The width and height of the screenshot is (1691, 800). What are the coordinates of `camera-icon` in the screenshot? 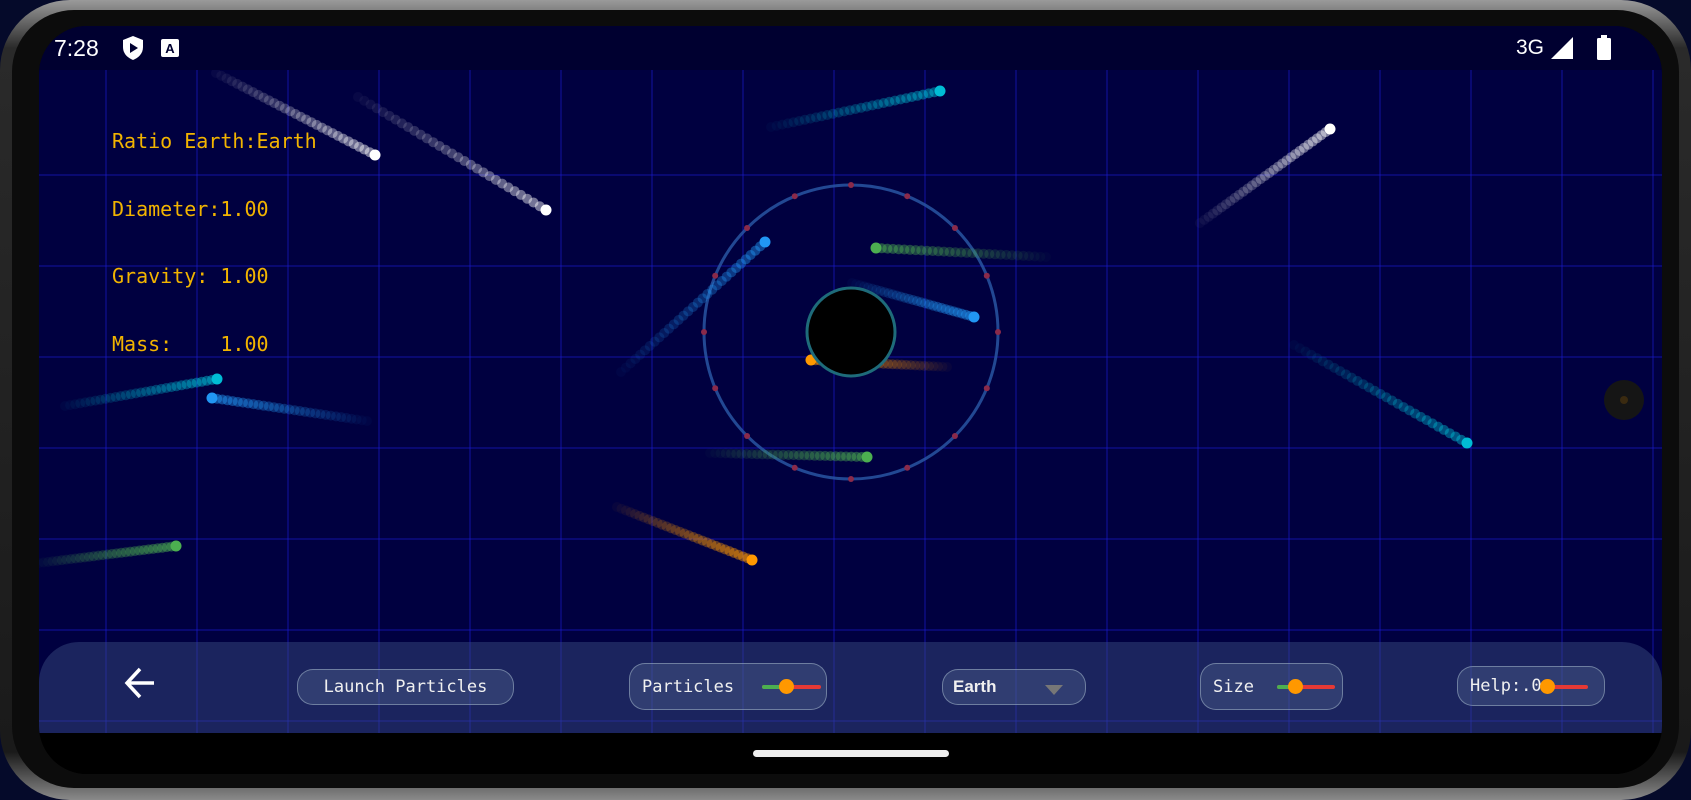 It's located at (1624, 400).